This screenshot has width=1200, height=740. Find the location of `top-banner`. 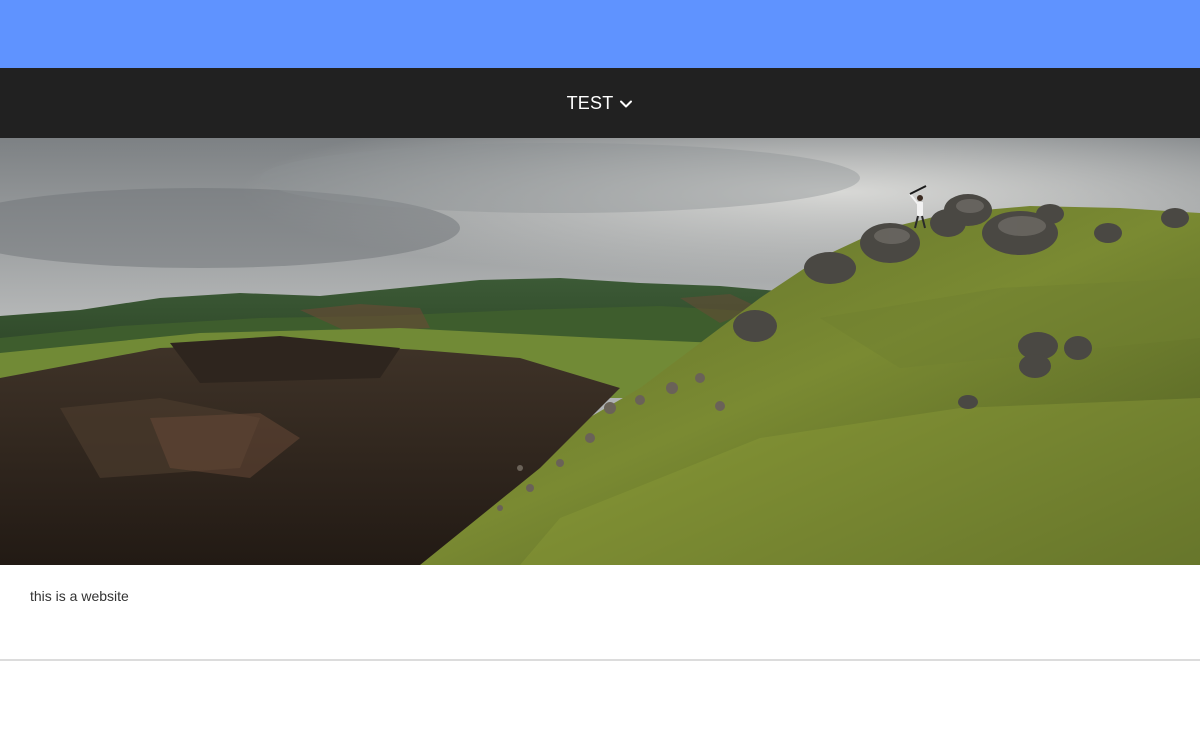

top-banner is located at coordinates (600, 34).